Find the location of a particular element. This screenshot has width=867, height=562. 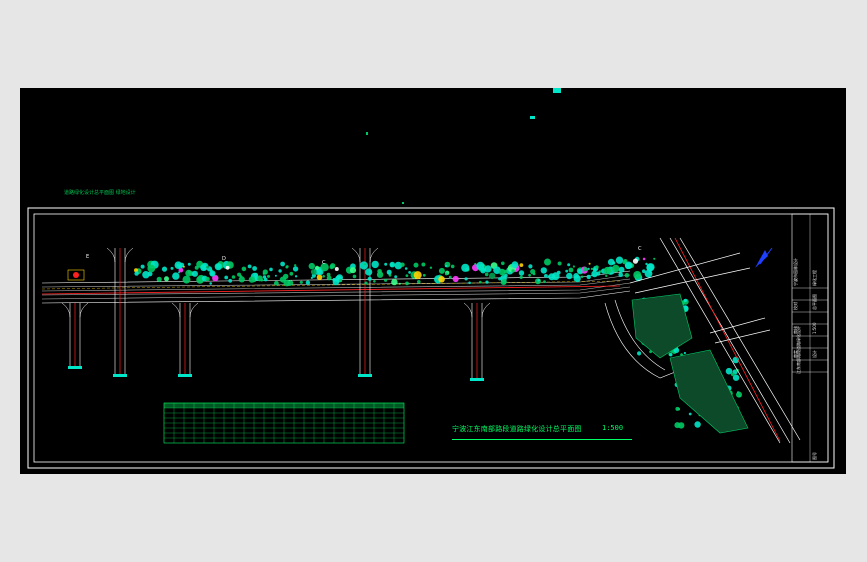

title-block-row: 审定 is located at coordinates (795, 354).